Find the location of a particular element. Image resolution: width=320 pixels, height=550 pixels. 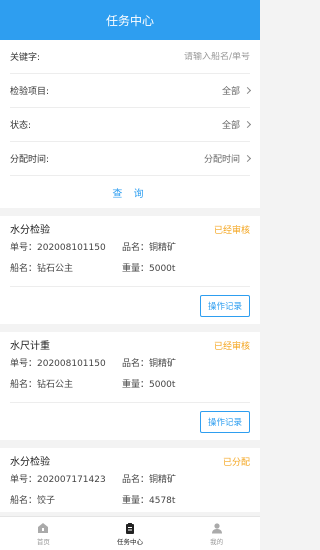

app-header: 任务中心 is located at coordinates (130, 20).